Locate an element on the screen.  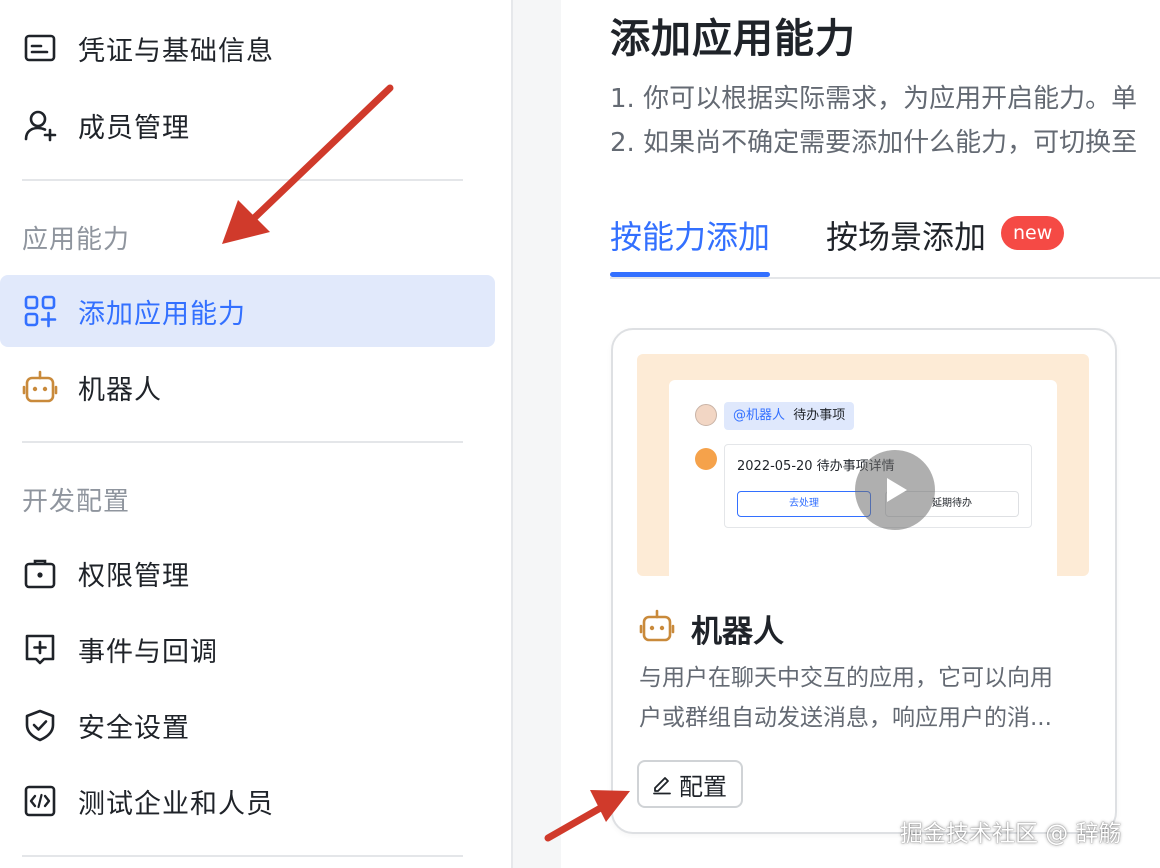
robot-avatar-icon is located at coordinates (706, 459).